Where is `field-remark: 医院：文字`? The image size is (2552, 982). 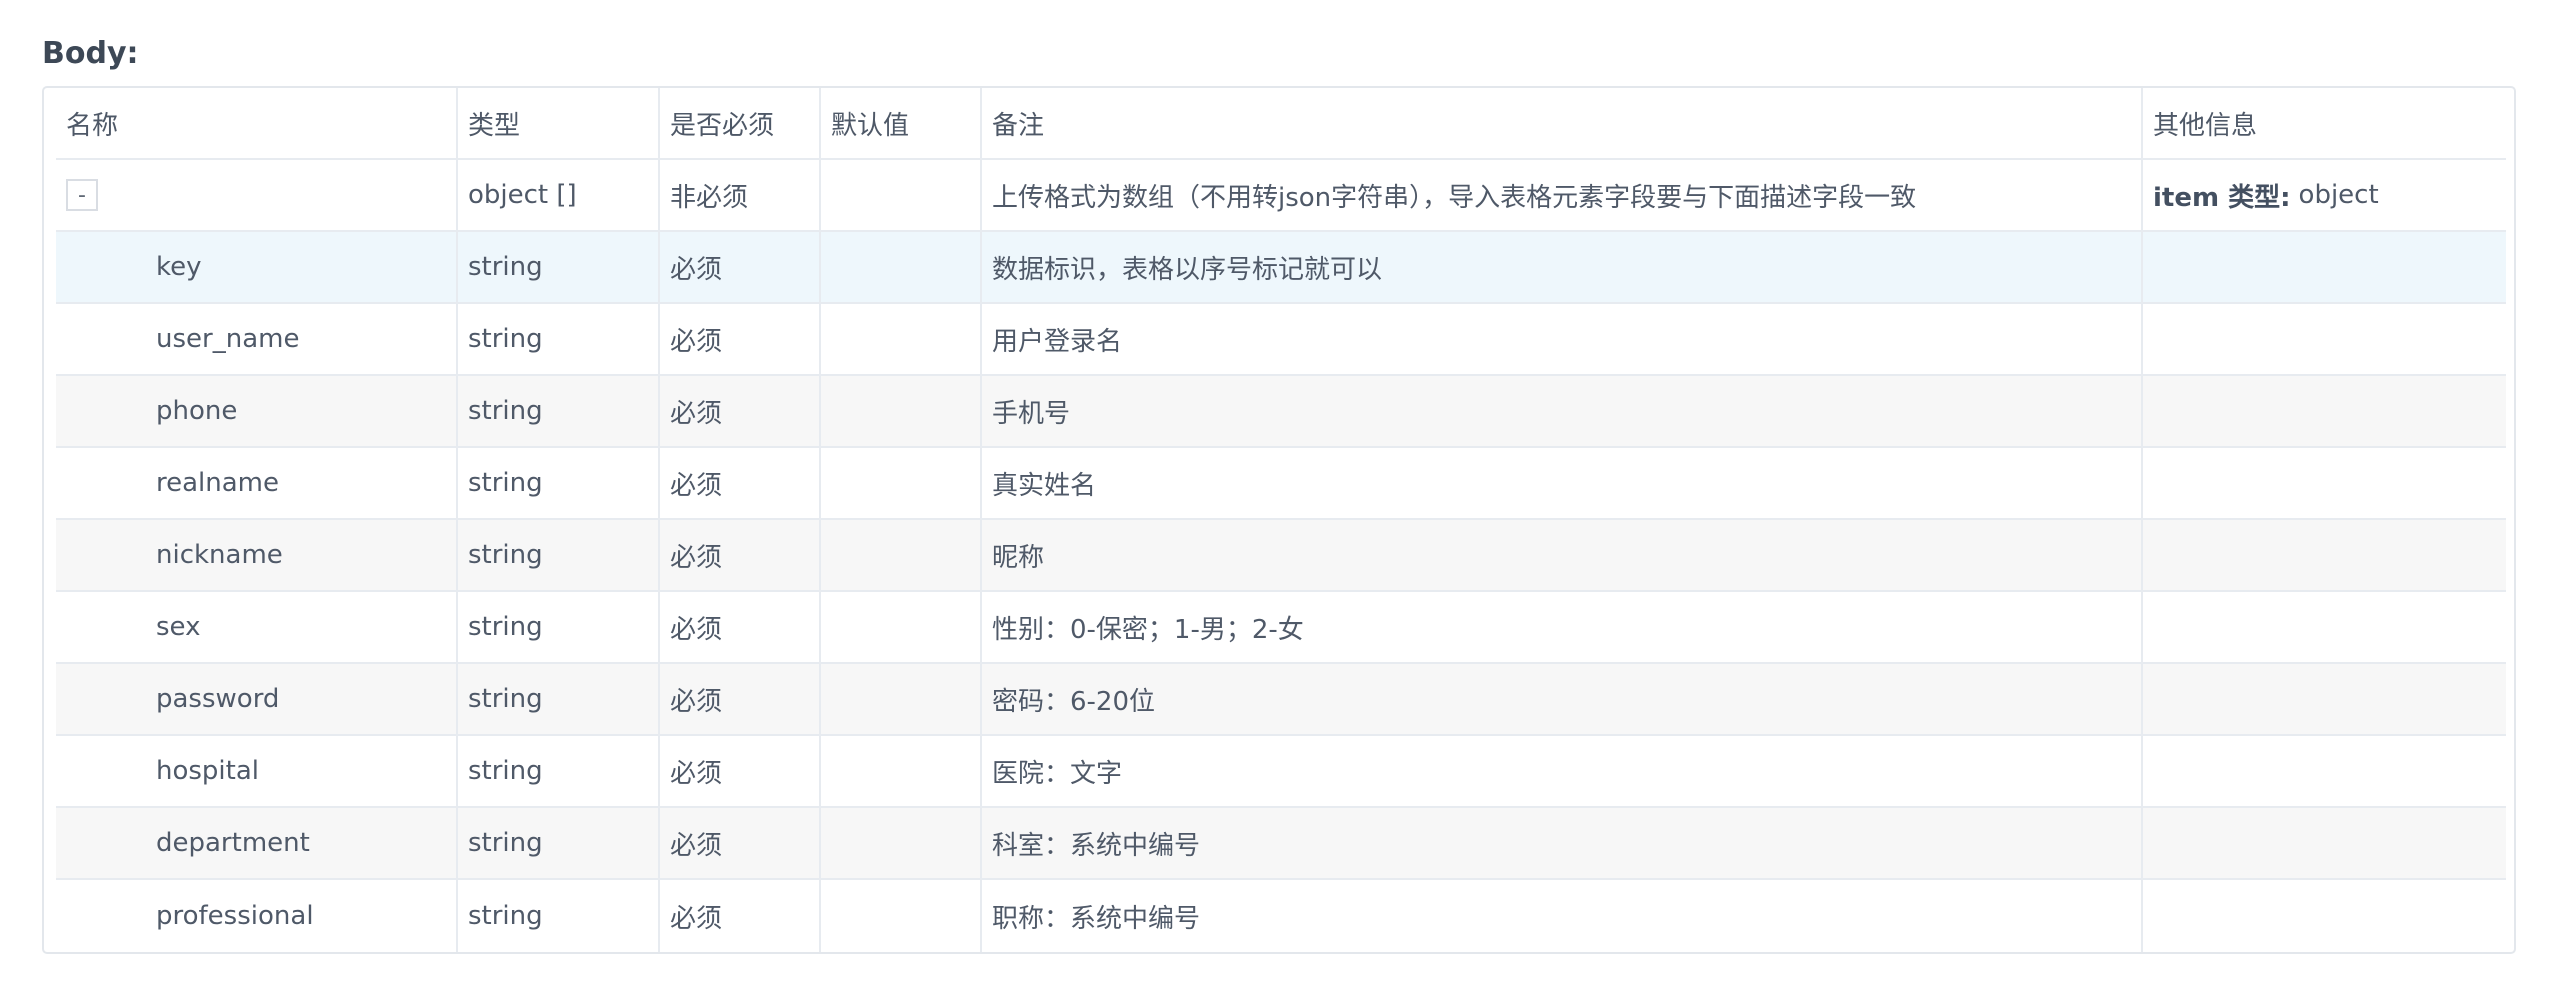 field-remark: 医院：文字 is located at coordinates (1562, 771).